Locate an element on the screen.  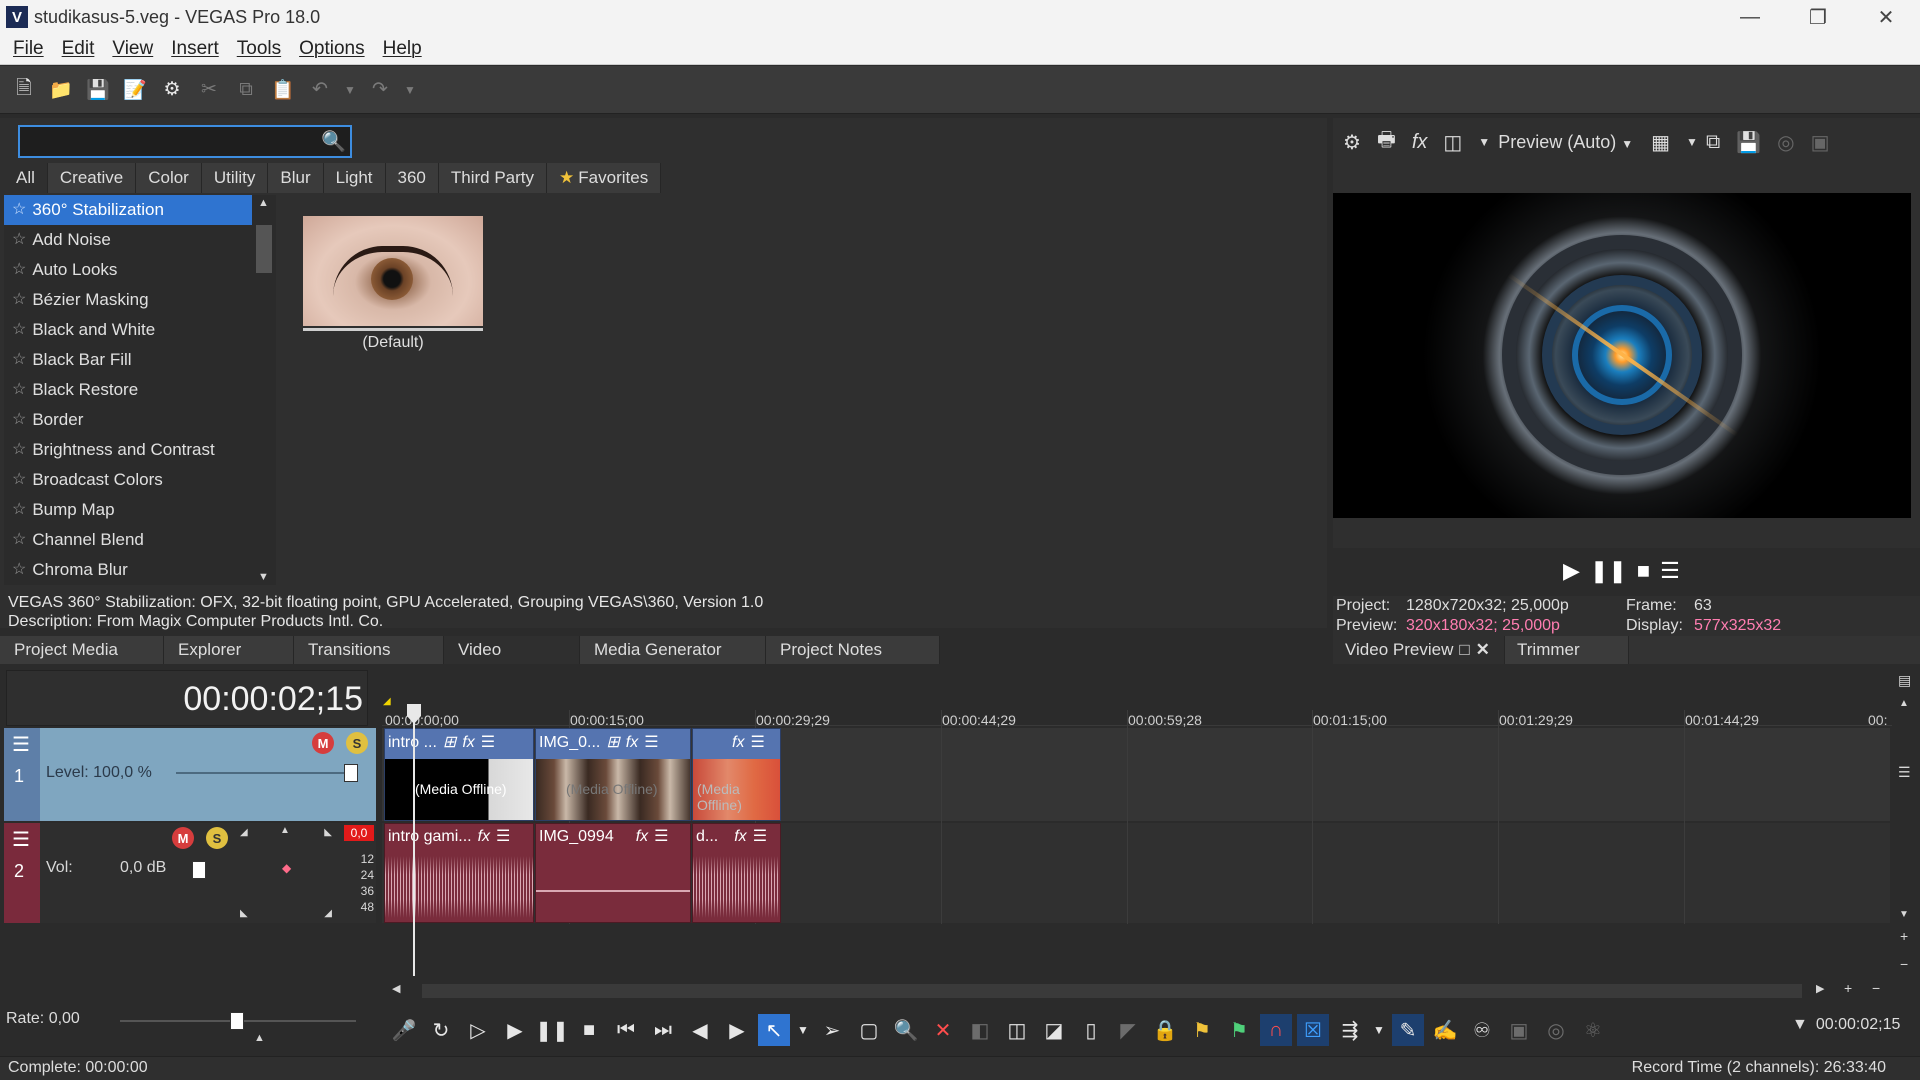
grid-icon: ▦ is located at coordinates (1660, 142).